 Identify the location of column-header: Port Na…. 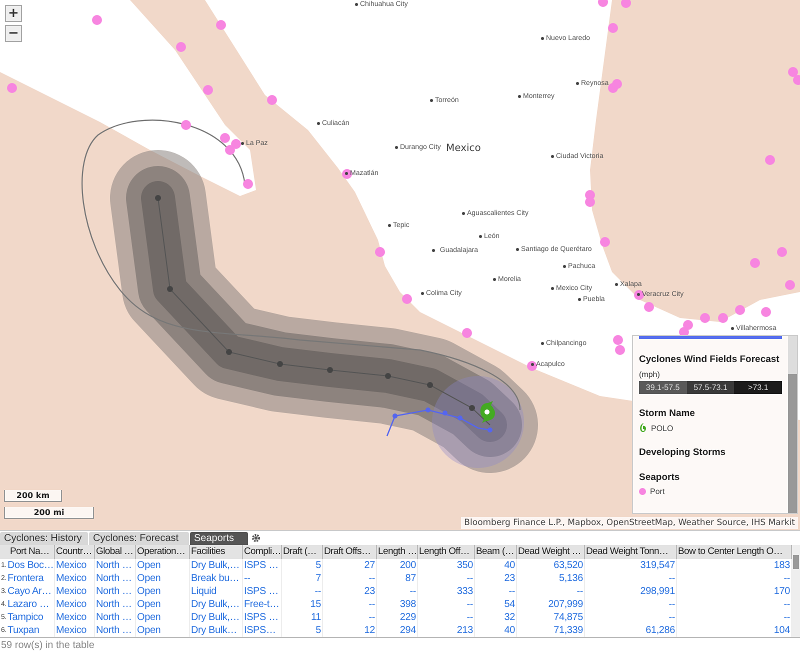
(27, 552).